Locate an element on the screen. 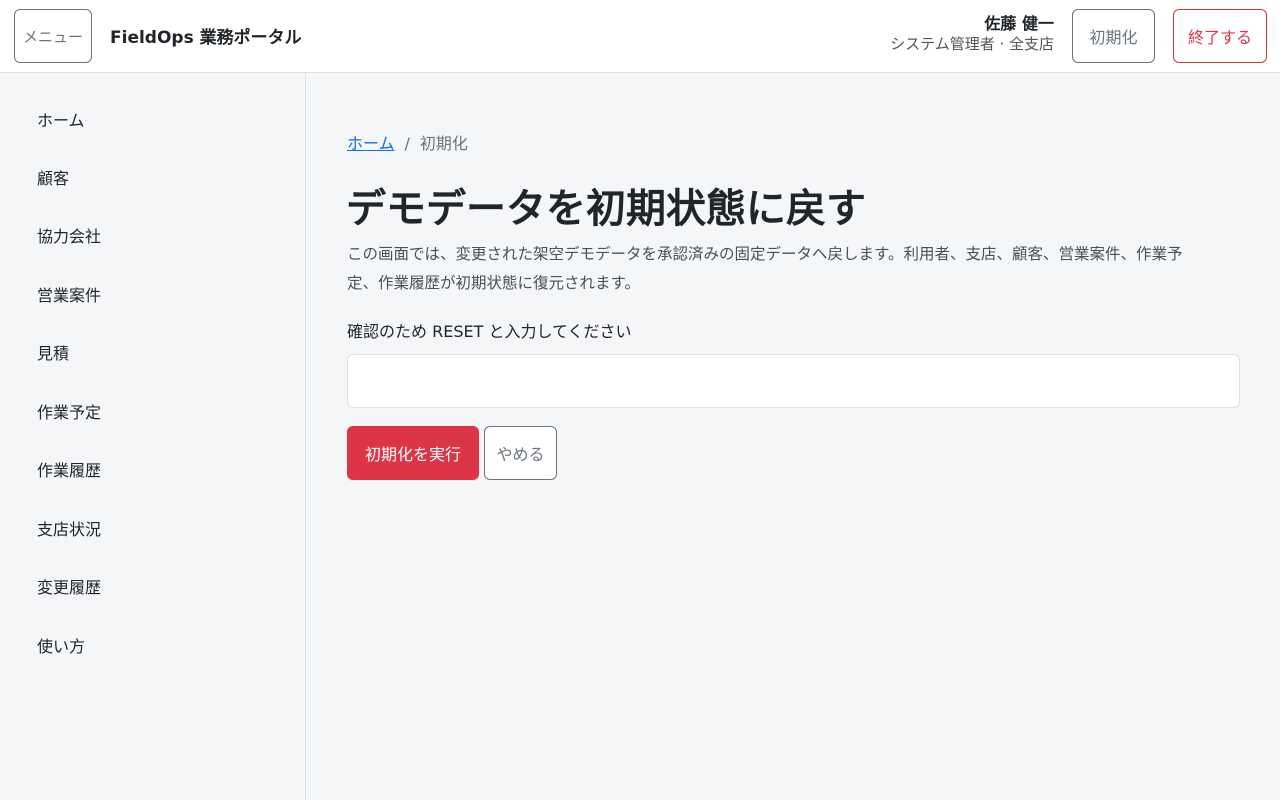 Image resolution: width=1280 pixels, height=800 pixels. exit-button: 終了する is located at coordinates (1220, 36).